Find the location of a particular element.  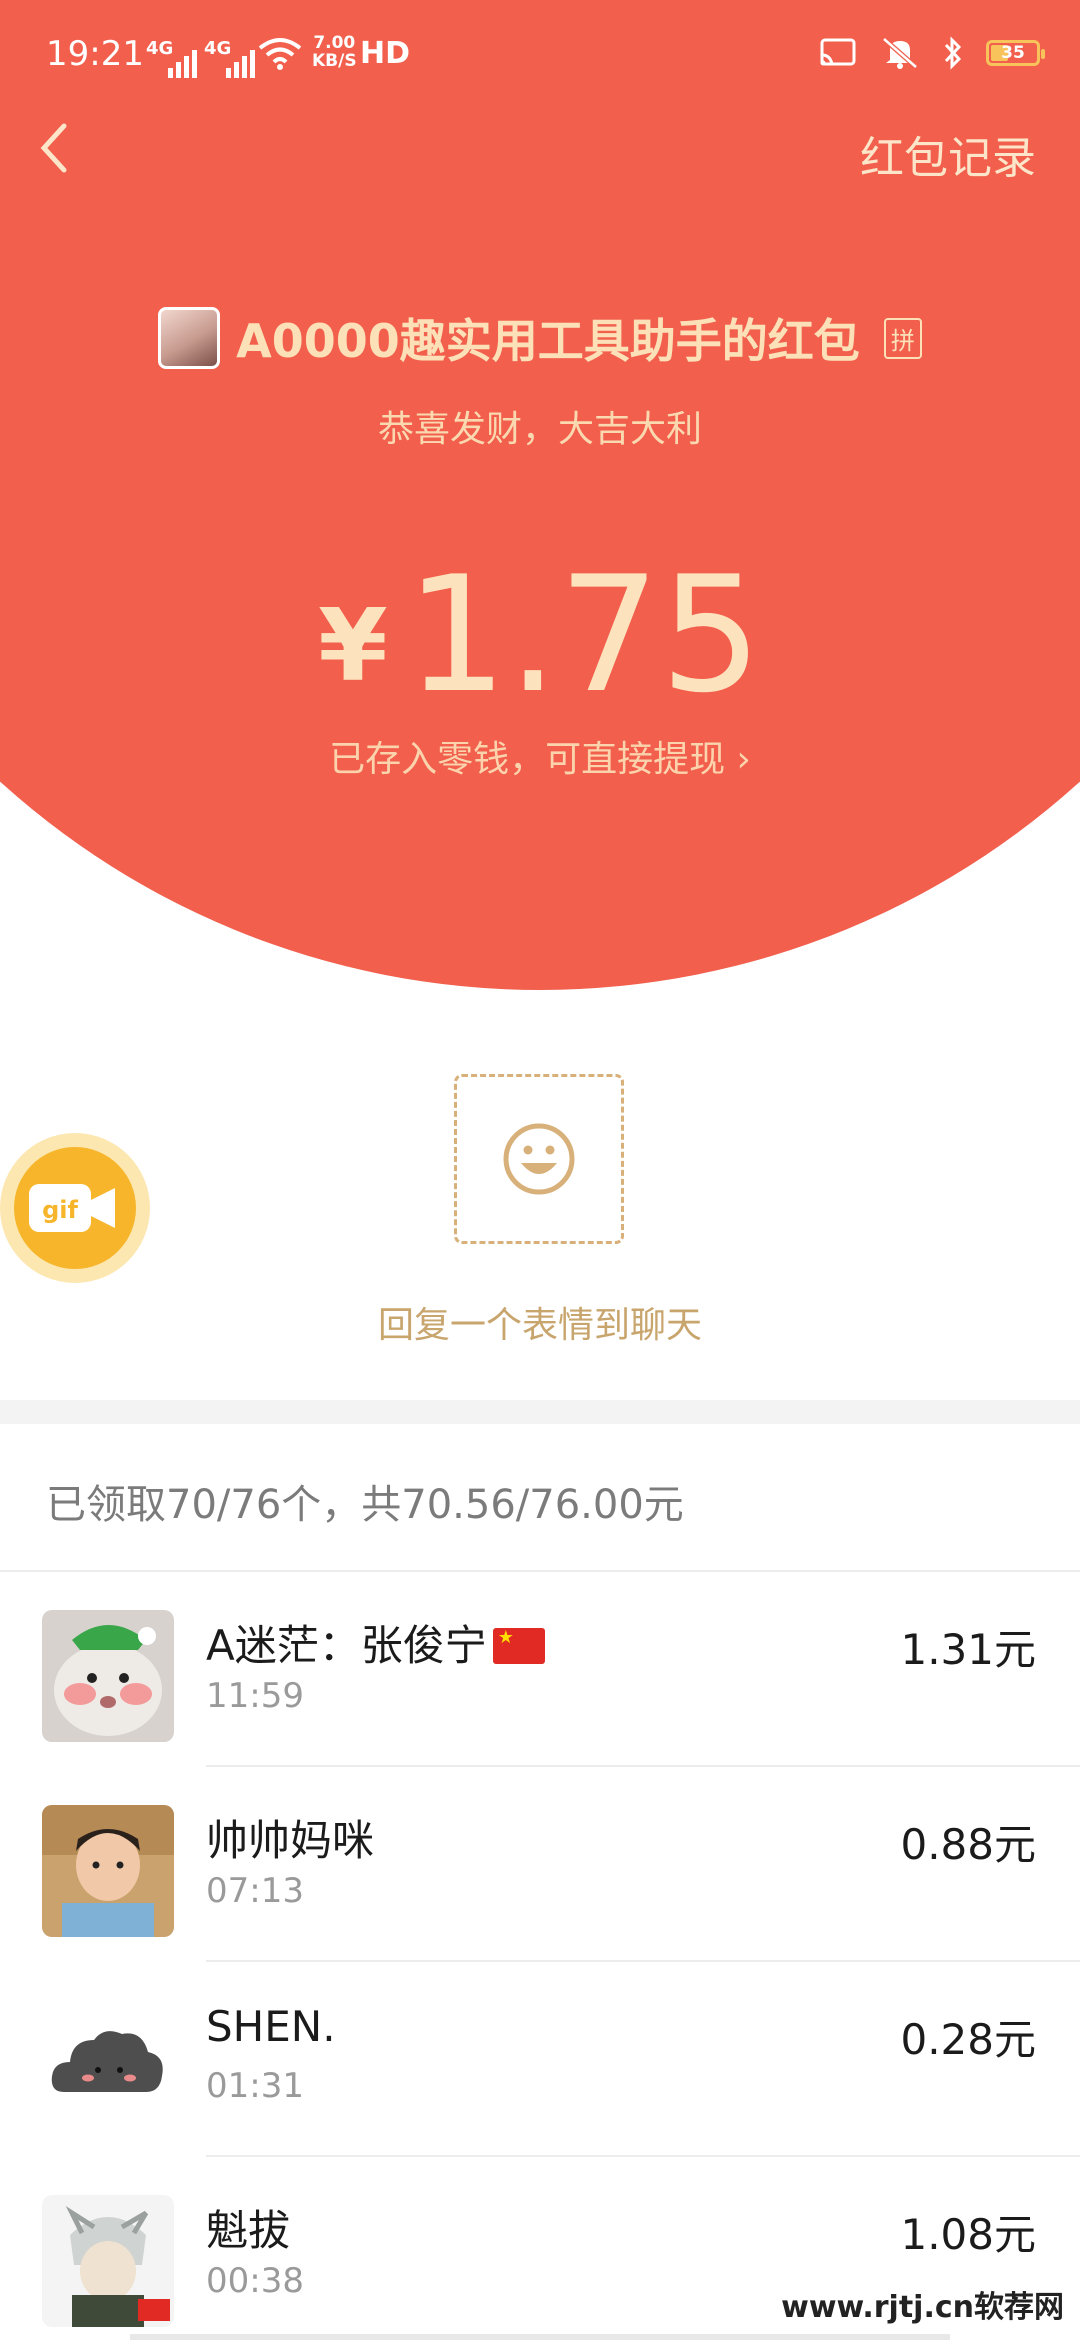

smiley-icon is located at coordinates (539, 1159).